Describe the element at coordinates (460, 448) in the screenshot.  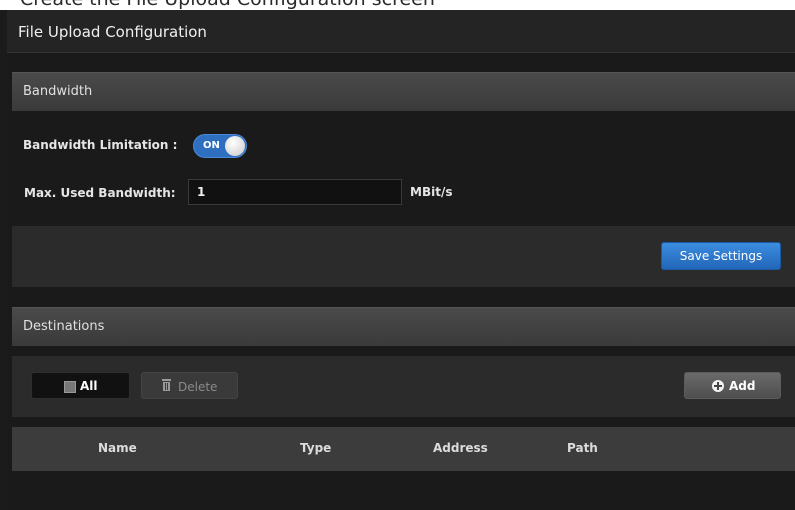
I see `column-header-address: Address` at that location.